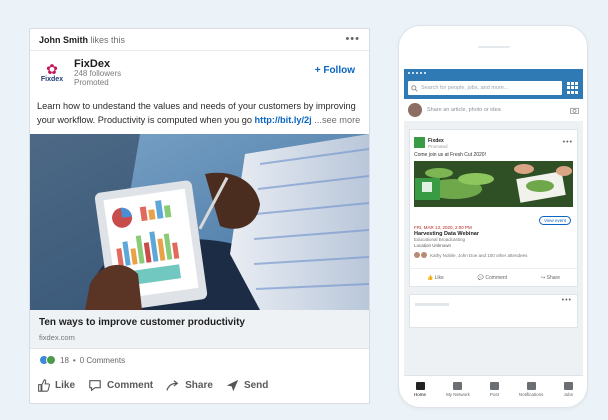 The width and height of the screenshot is (608, 420). I want to click on event-action-bar: 👍 Like 💬 Comment ↪ Share, so click(493, 277).